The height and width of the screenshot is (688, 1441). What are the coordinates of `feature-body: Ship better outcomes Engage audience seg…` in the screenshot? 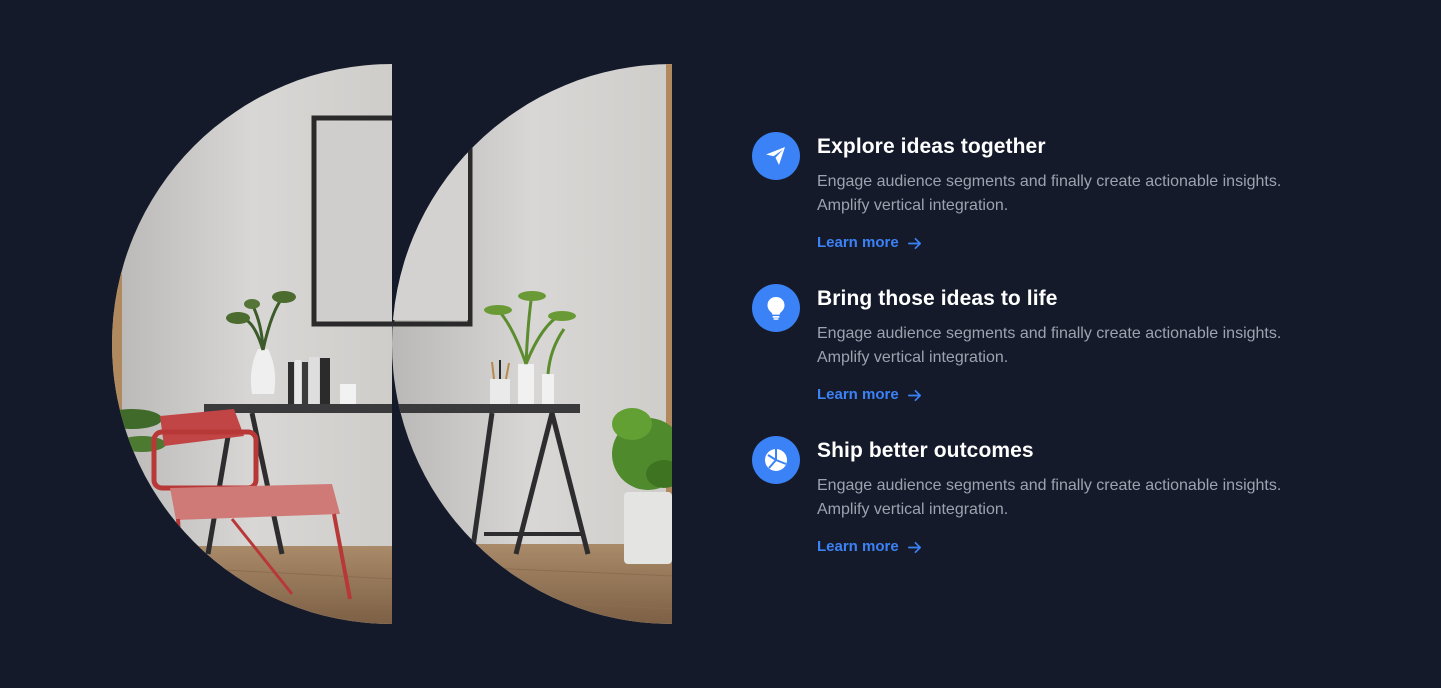 It's located at (1077, 496).